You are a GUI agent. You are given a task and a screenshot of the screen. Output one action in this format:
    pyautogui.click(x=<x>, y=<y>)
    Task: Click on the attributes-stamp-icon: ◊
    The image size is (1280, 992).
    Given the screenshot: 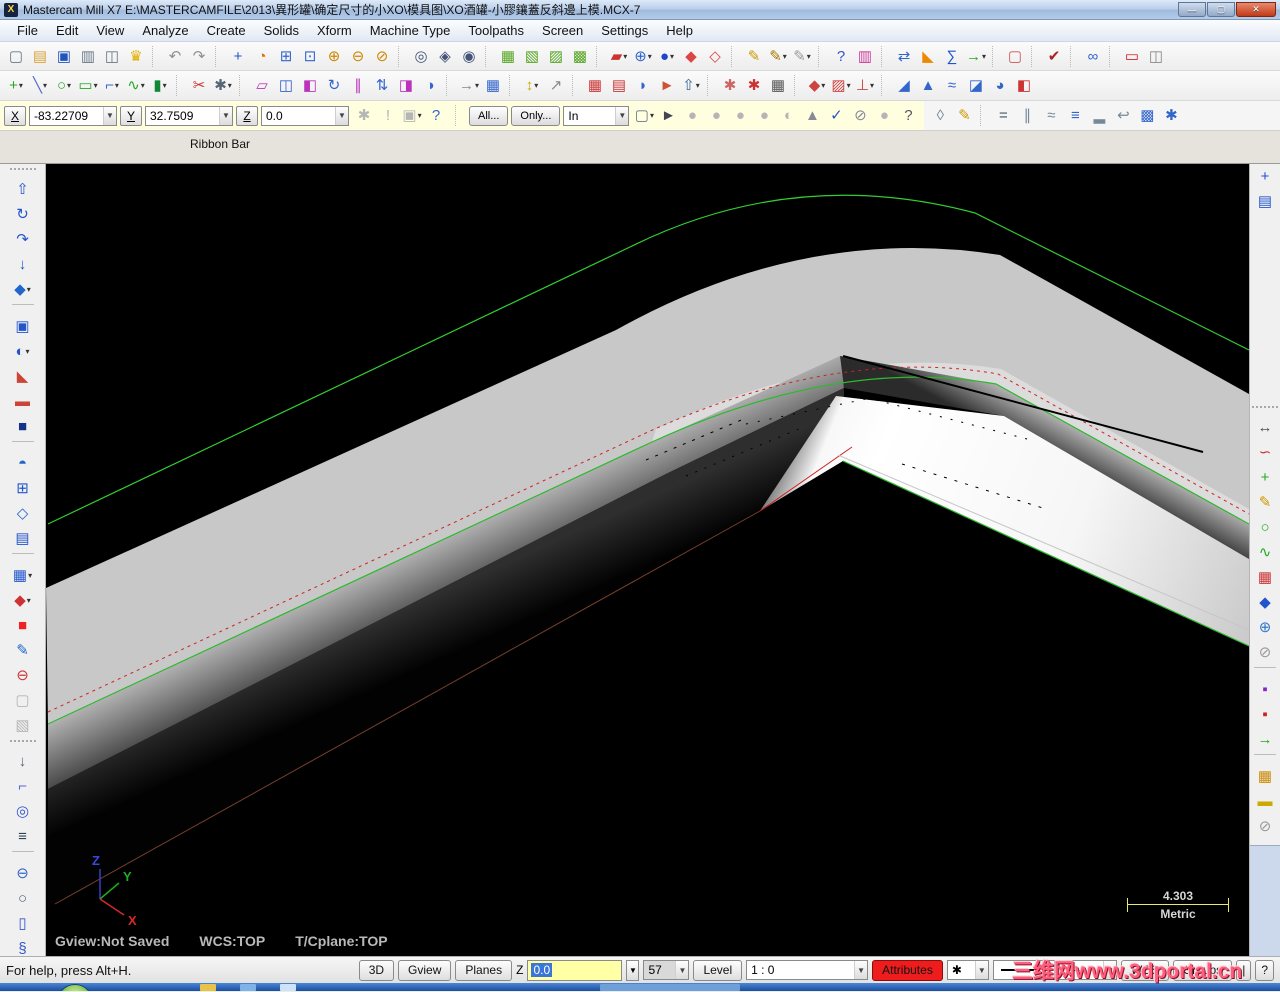 What is the action you would take?
    pyautogui.click(x=940, y=116)
    